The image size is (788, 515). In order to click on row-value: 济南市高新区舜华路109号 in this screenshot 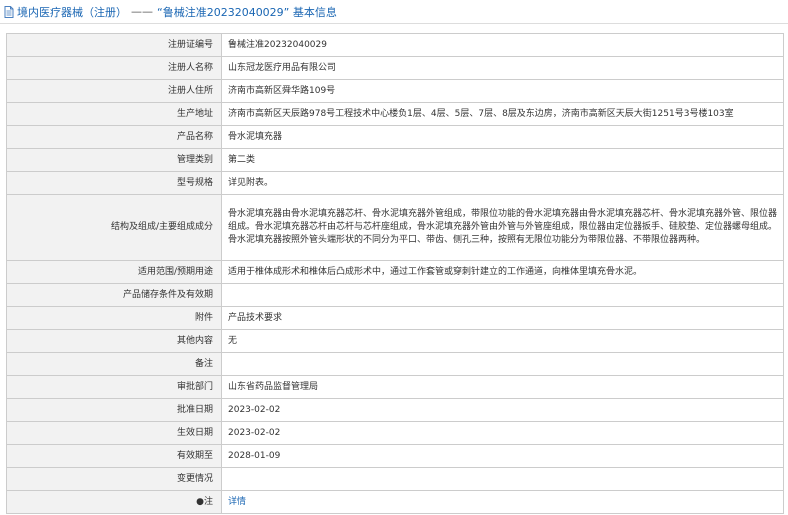, I will do `click(502, 91)`.